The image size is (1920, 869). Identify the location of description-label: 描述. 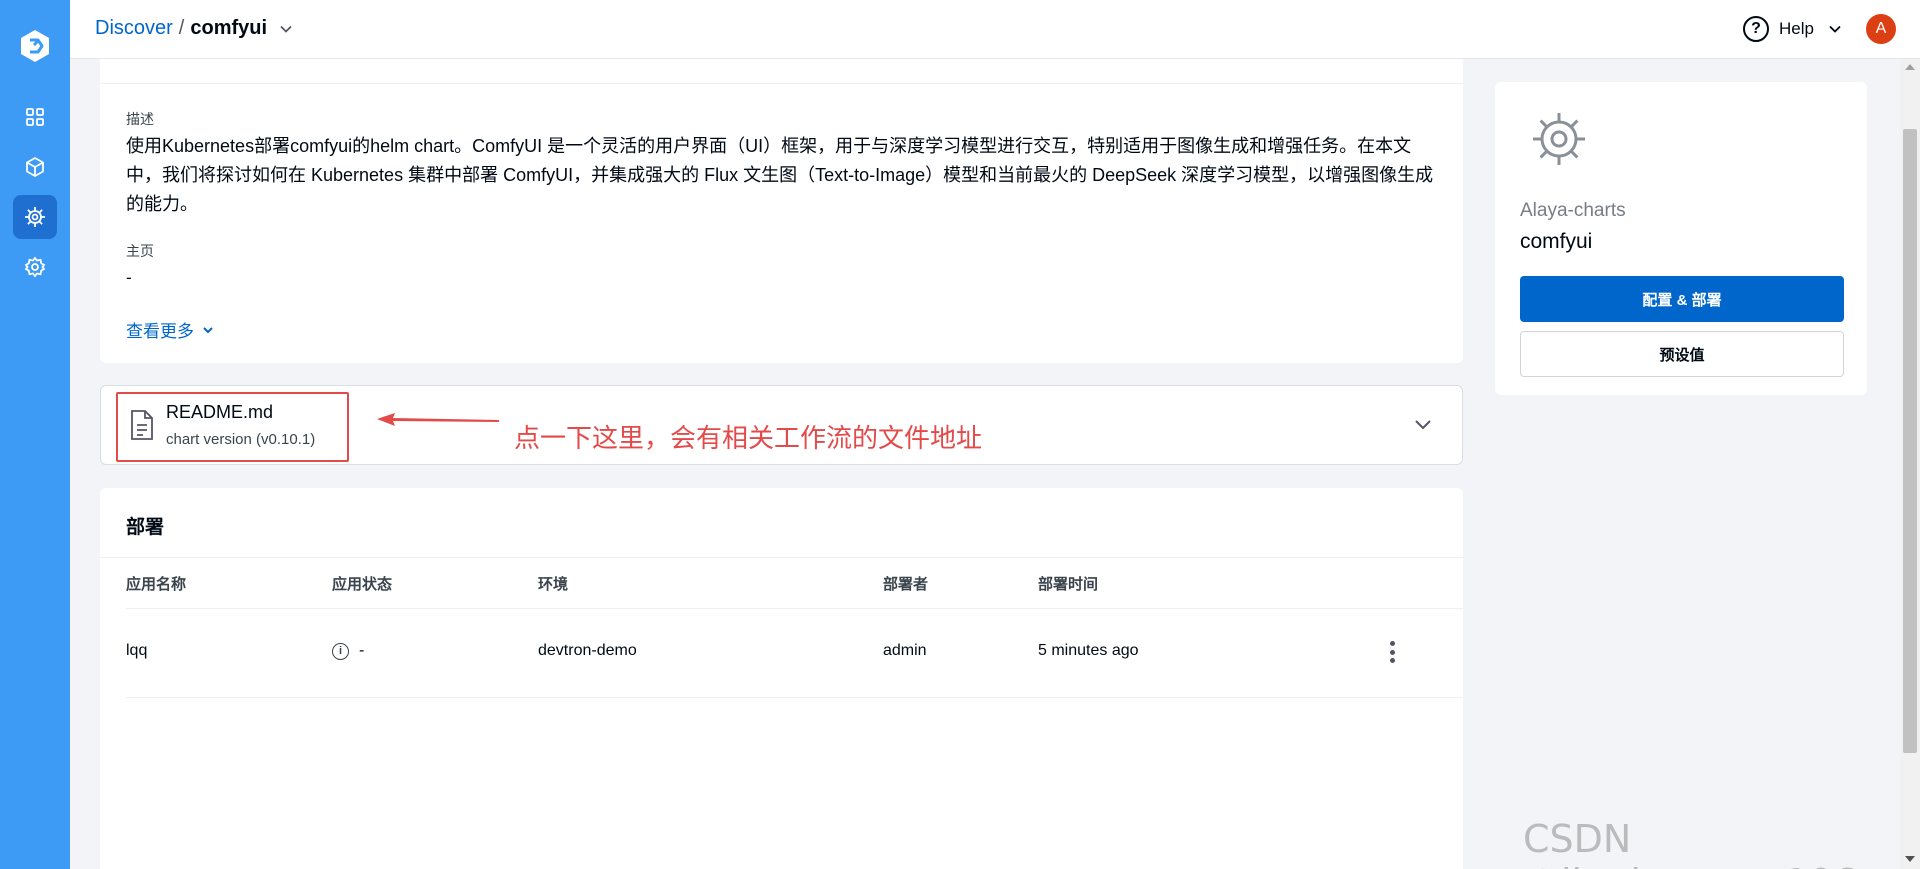
(140, 119).